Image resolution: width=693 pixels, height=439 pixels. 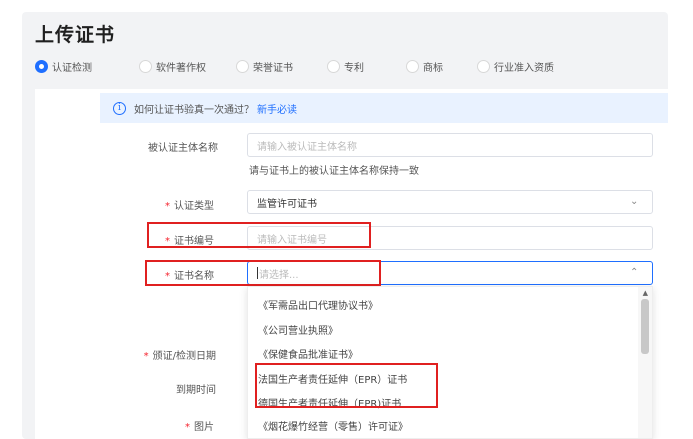 What do you see at coordinates (645, 362) in the screenshot?
I see `dropdown-scrollbar: ▲` at bounding box center [645, 362].